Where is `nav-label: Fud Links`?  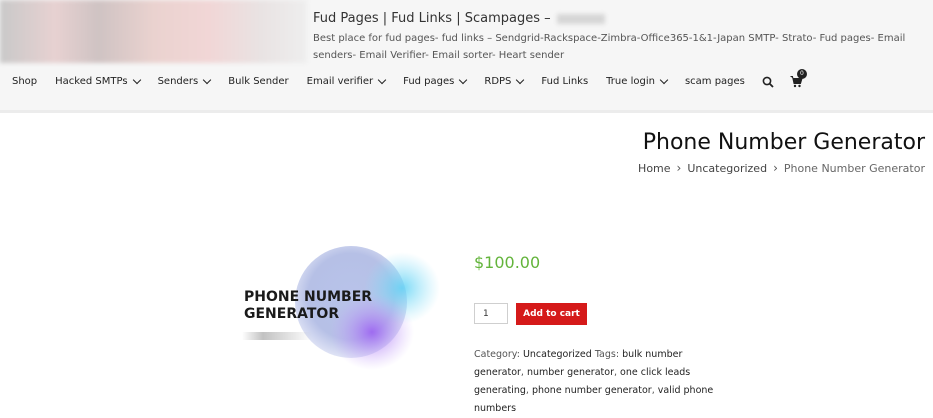
nav-label: Fud Links is located at coordinates (565, 81).